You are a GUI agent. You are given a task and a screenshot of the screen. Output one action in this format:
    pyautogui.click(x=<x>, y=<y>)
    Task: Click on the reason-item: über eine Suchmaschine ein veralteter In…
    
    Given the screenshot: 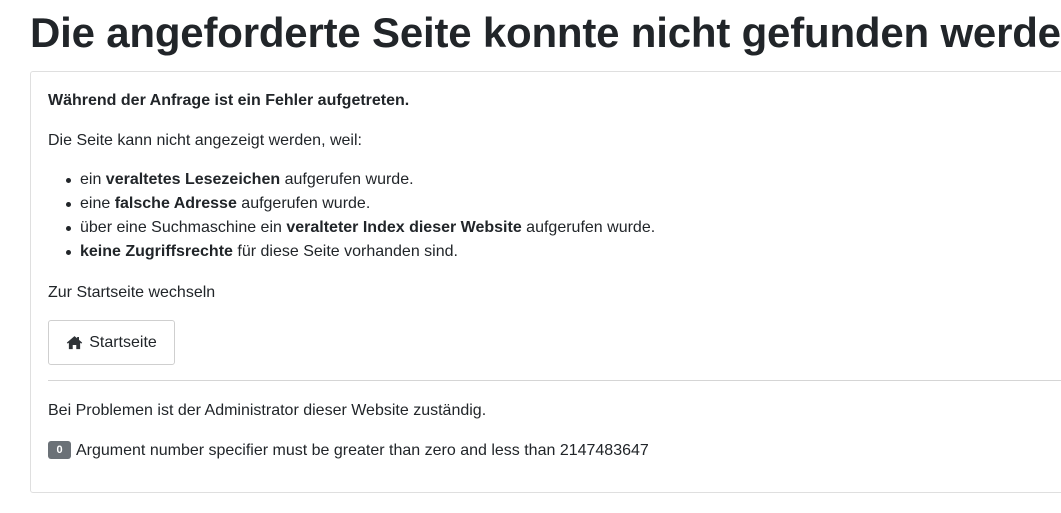 What is the action you would take?
    pyautogui.click(x=359, y=230)
    